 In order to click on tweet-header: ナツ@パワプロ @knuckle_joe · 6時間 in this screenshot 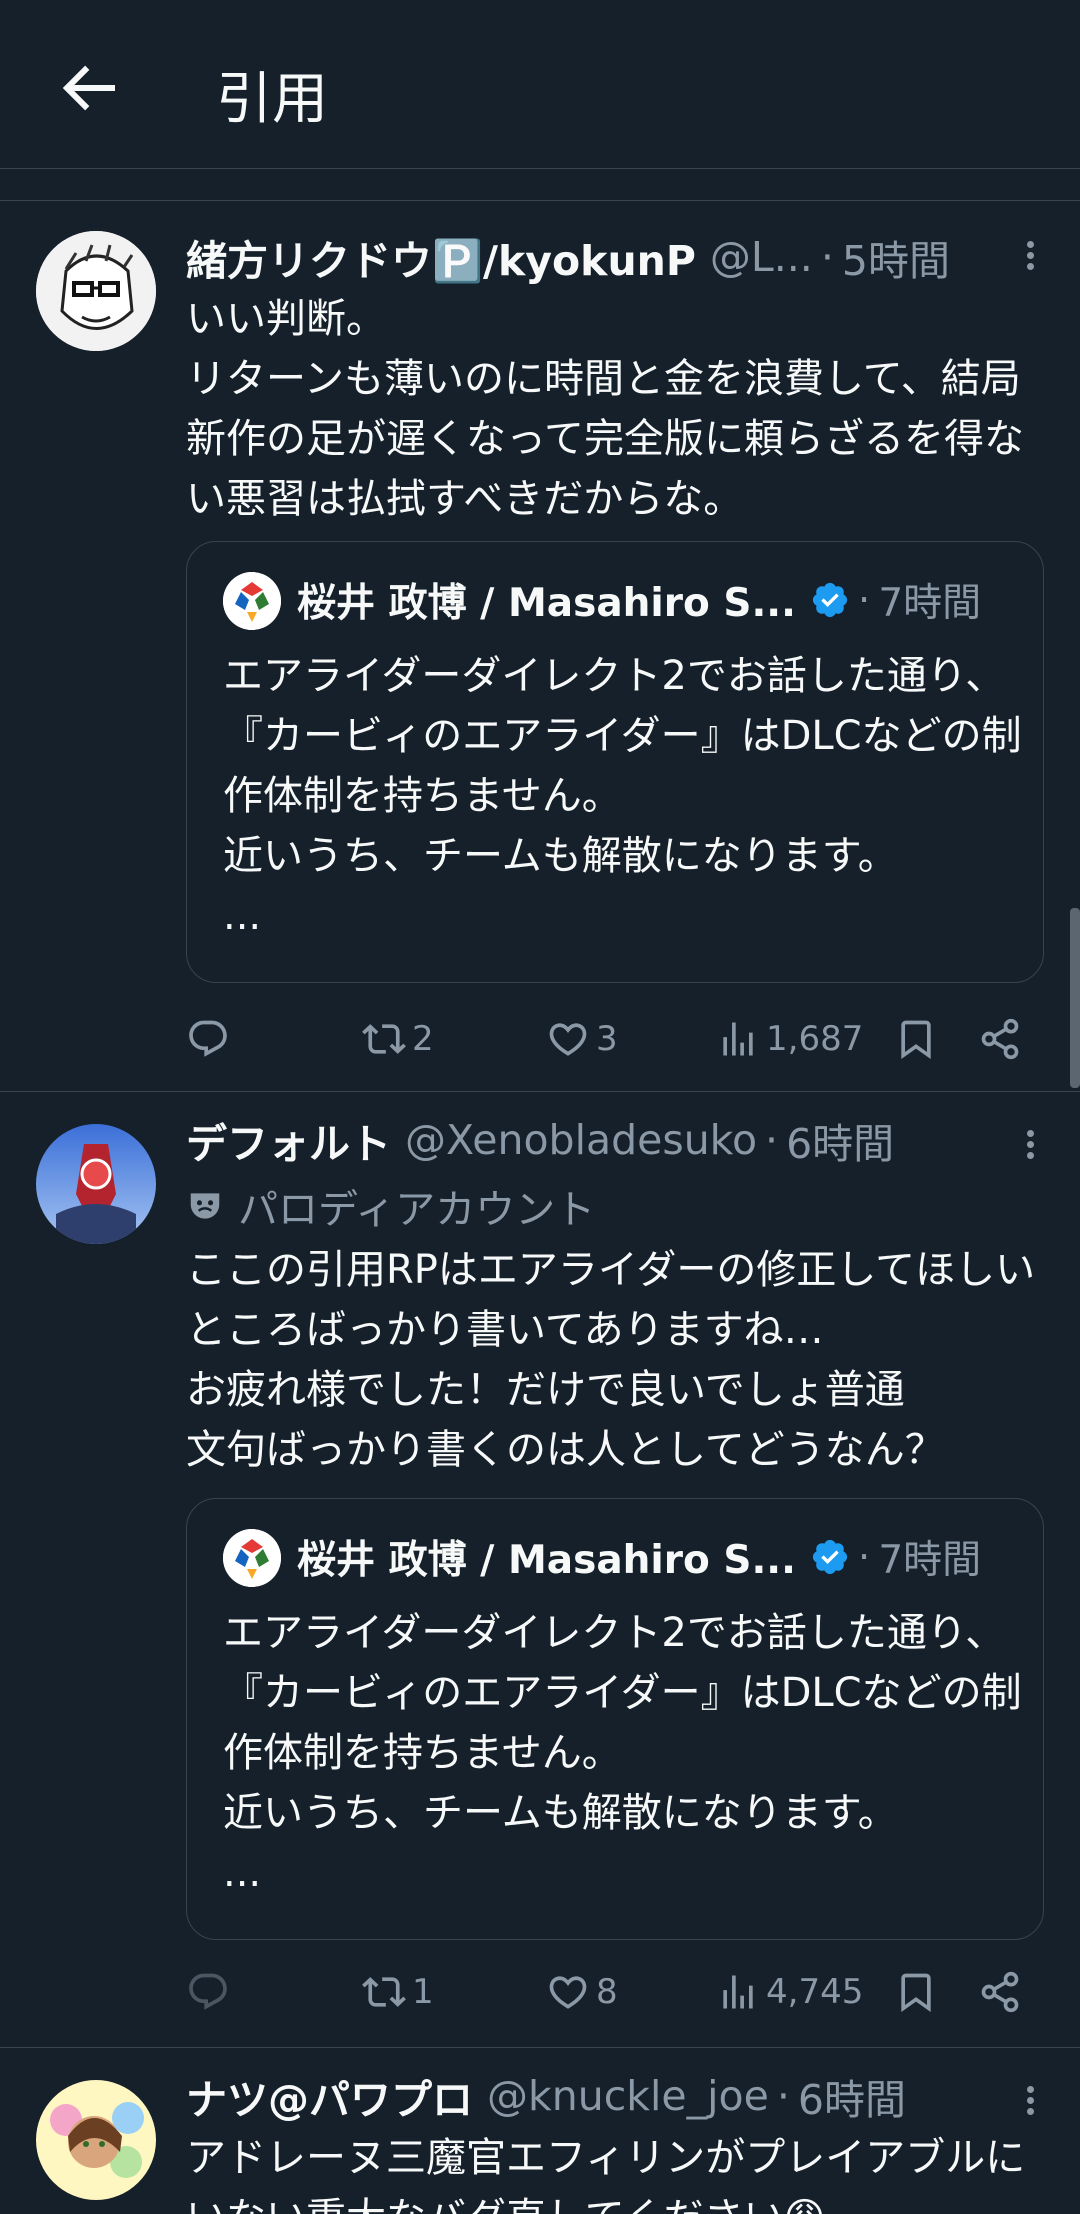, I will do `click(546, 2096)`.